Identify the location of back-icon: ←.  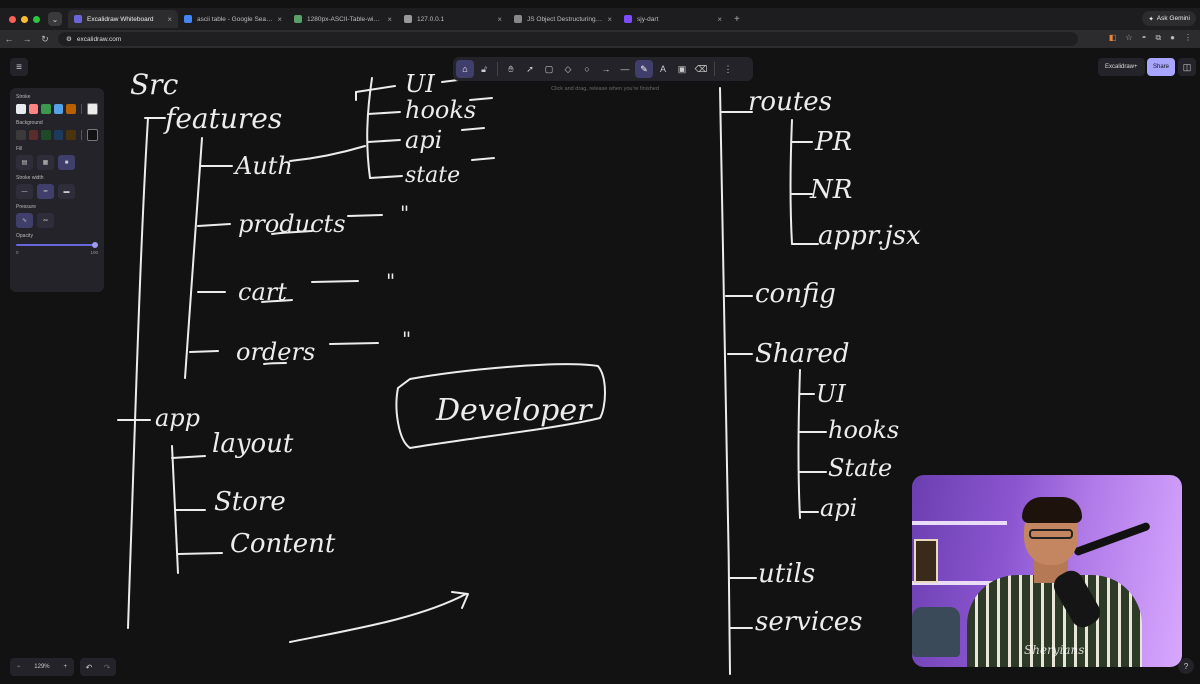
(9, 39).